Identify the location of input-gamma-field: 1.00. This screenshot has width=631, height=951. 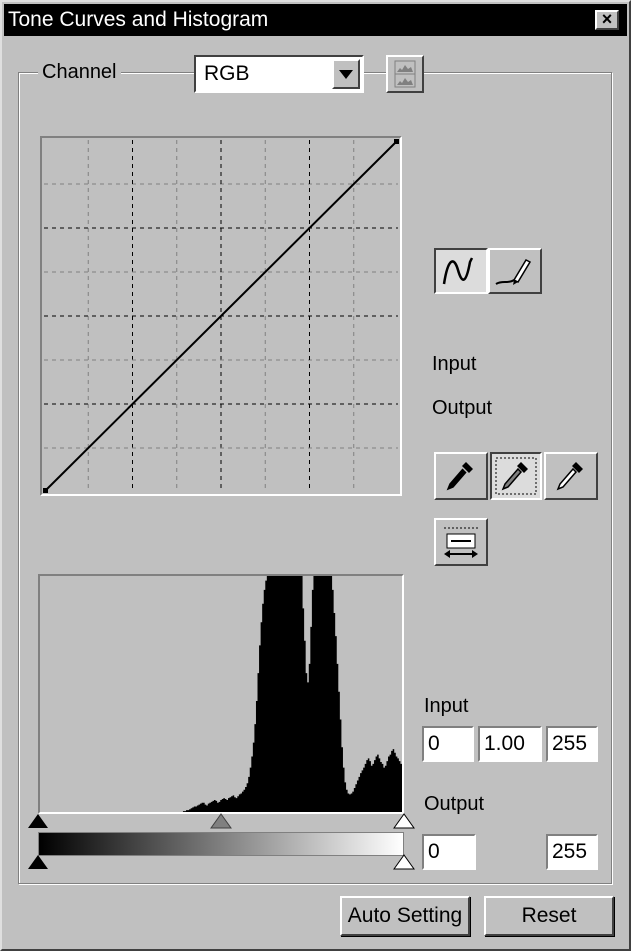
(510, 744).